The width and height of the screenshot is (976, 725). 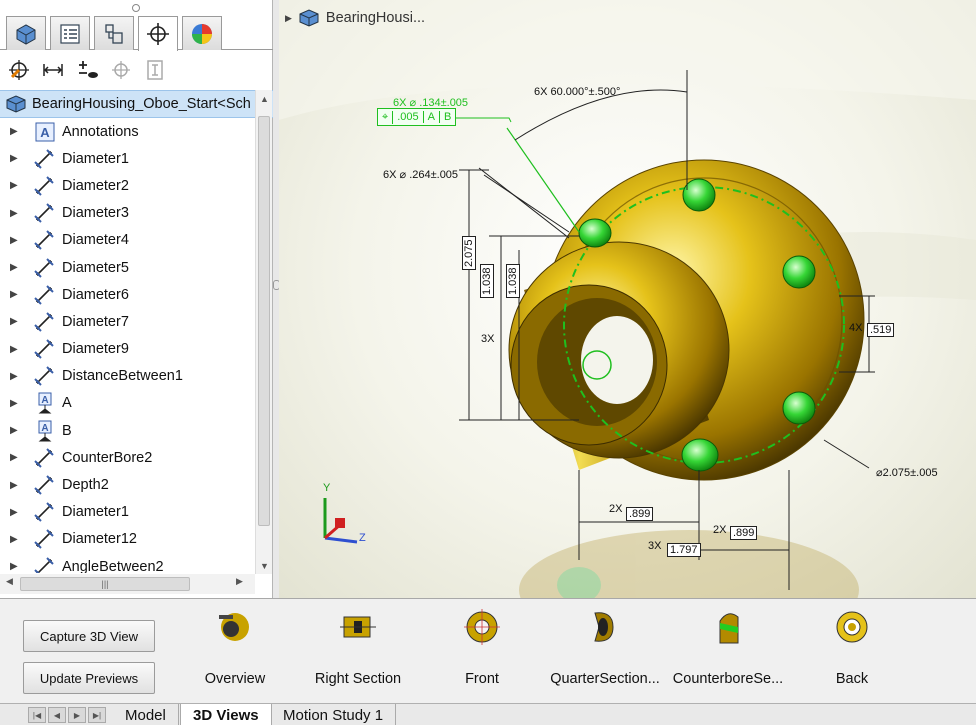 What do you see at coordinates (235, 651) in the screenshot?
I see `view-thumbnail: Overview` at bounding box center [235, 651].